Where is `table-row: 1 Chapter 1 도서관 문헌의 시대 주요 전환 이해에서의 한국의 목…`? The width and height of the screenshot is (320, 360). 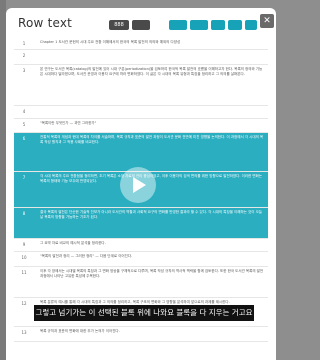 table-row: 1 Chapter 1 도서관 문헌의 시대 주요 전환 이해에서의 한국의 목… is located at coordinates (141, 44).